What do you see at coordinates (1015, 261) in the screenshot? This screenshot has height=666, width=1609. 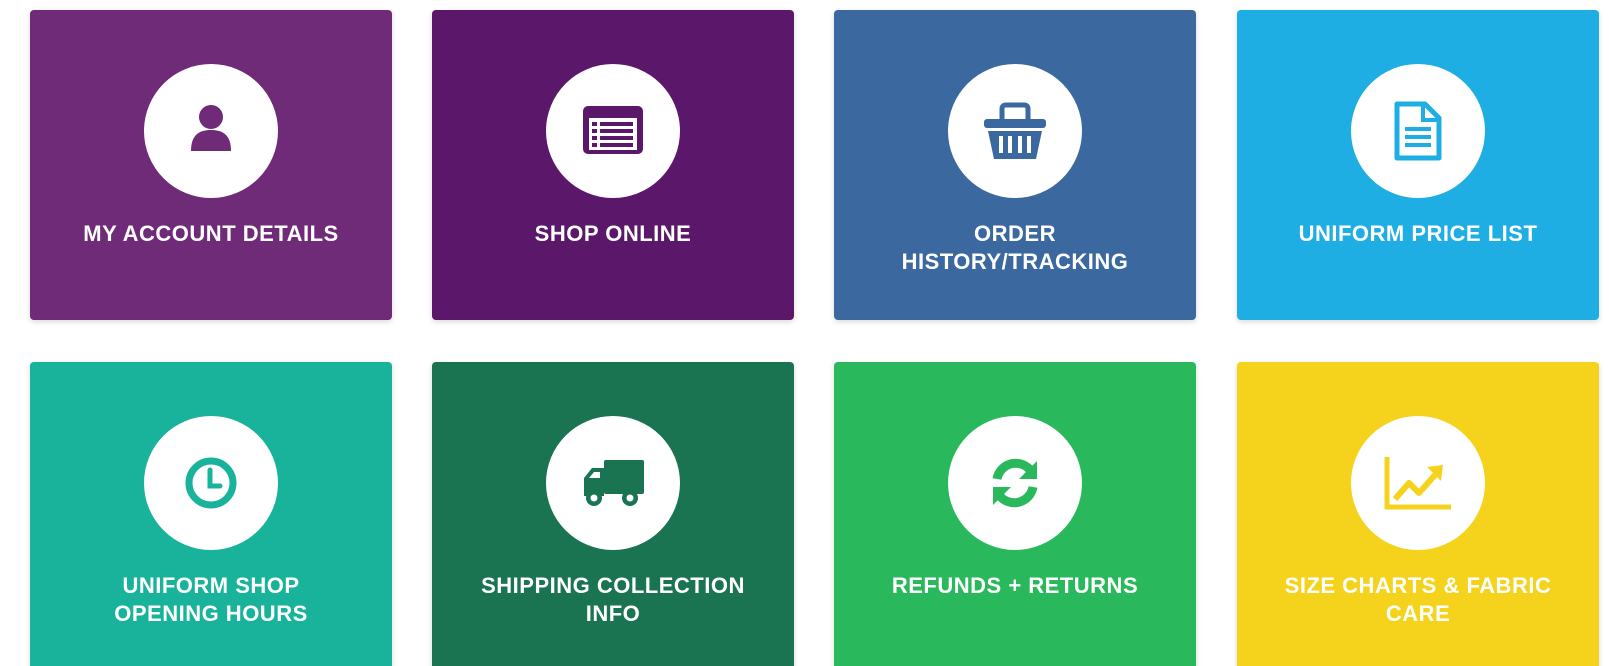 I see `tile-label-line: HISTORY/TRACKING` at bounding box center [1015, 261].